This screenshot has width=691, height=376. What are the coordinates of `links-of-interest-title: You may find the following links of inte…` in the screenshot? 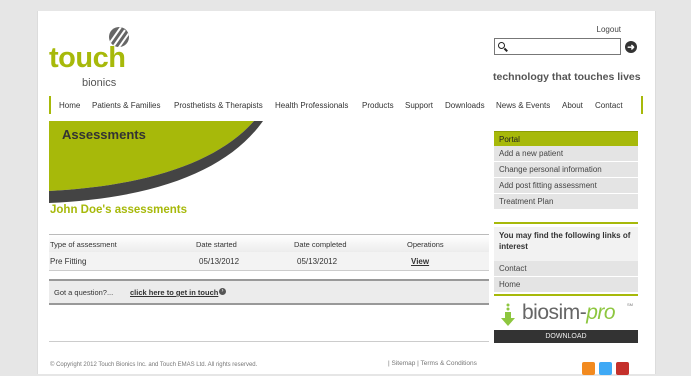 It's located at (565, 241).